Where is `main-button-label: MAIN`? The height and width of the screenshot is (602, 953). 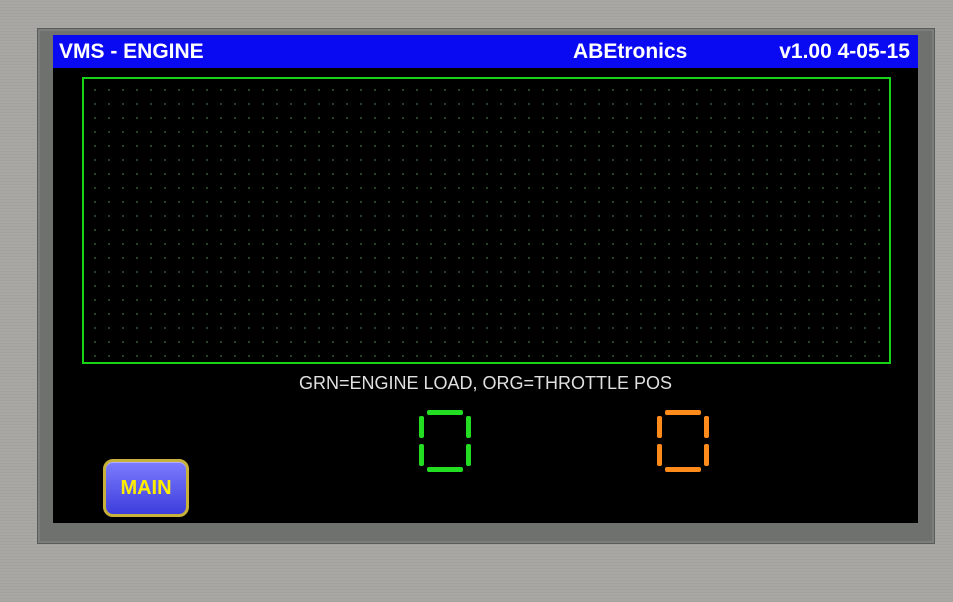
main-button-label: MAIN is located at coordinates (146, 487).